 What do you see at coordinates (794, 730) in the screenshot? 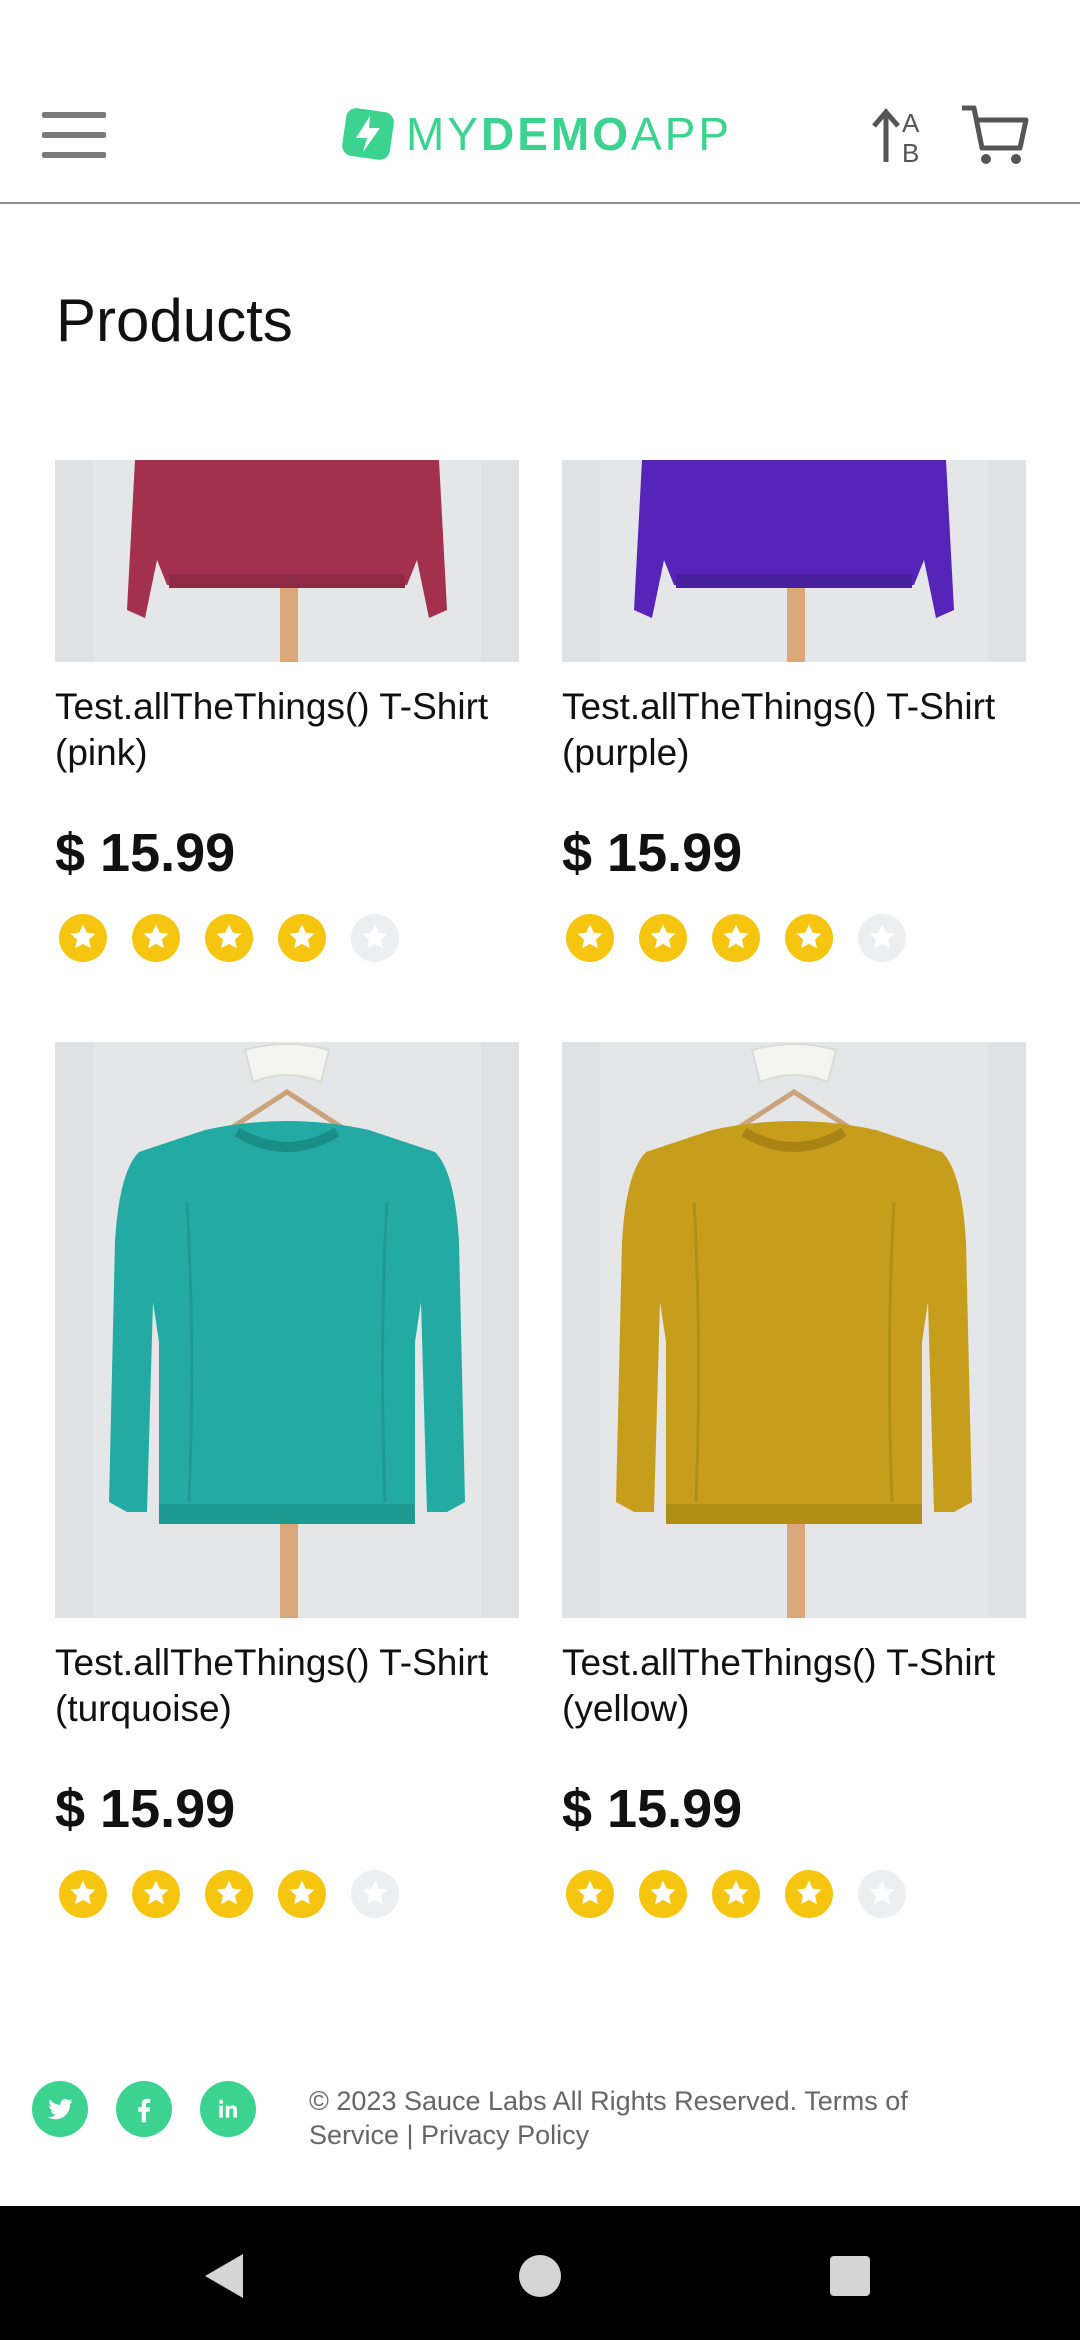
I see `product-name: Test.allTheThings() T-Shirt (purple)` at bounding box center [794, 730].